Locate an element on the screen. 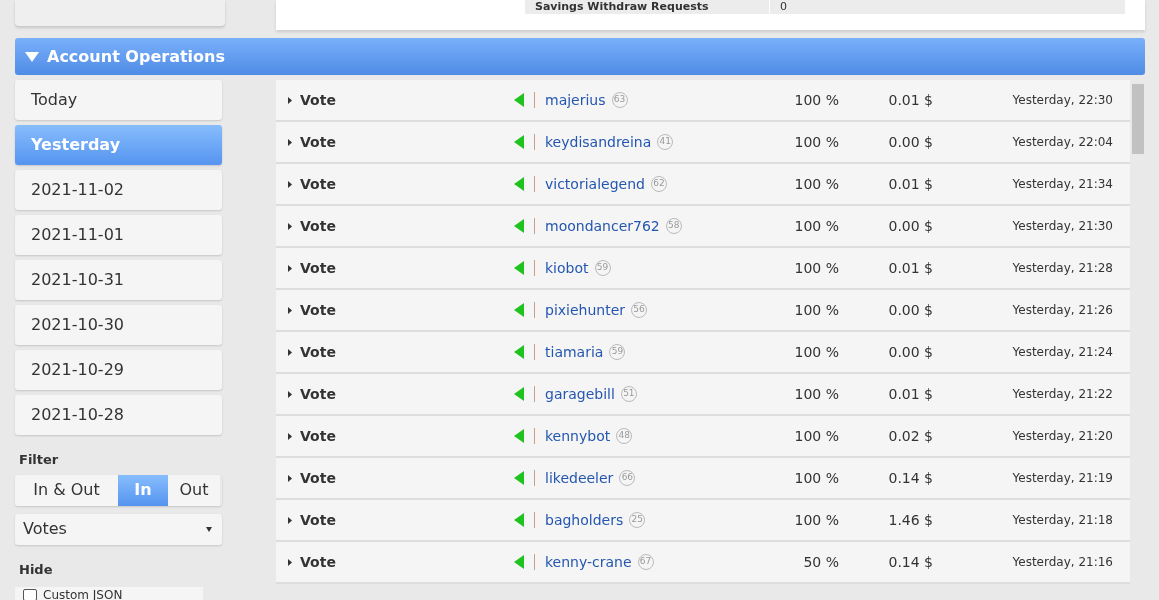  section-title: Account Operations is located at coordinates (136, 56).